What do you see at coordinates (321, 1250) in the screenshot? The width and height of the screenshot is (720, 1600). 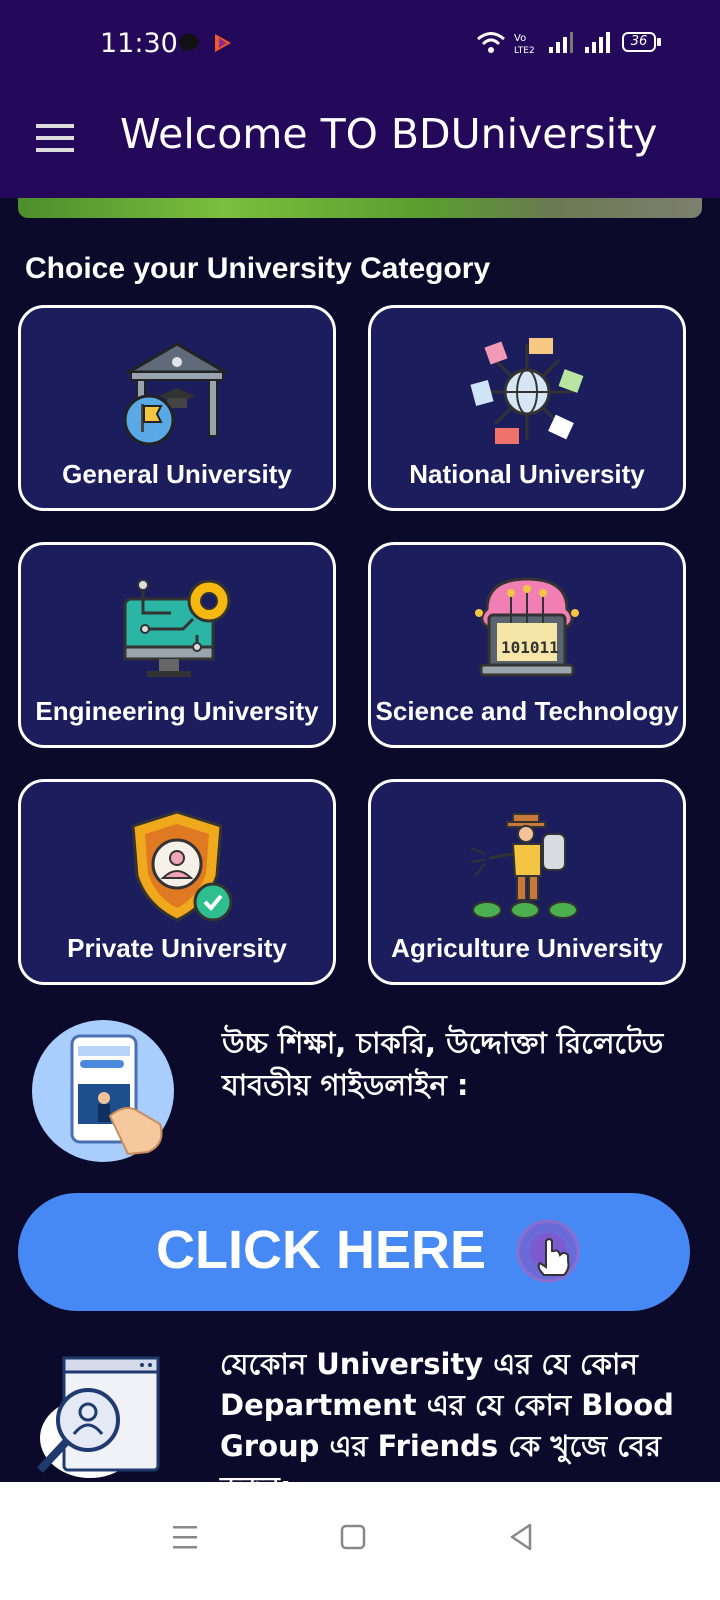 I see `click-here-label: CLICK HERE` at bounding box center [321, 1250].